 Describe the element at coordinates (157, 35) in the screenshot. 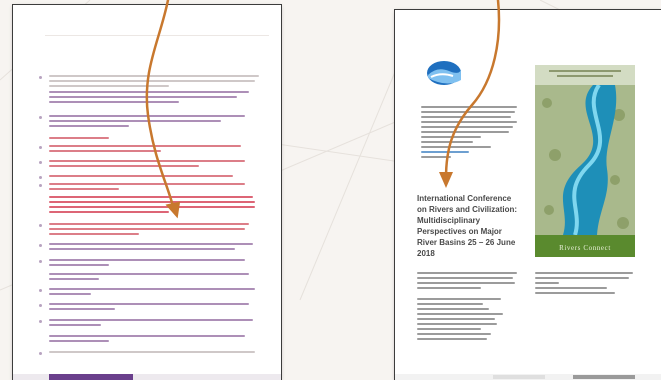

I see `left-doc-header-rule` at that location.